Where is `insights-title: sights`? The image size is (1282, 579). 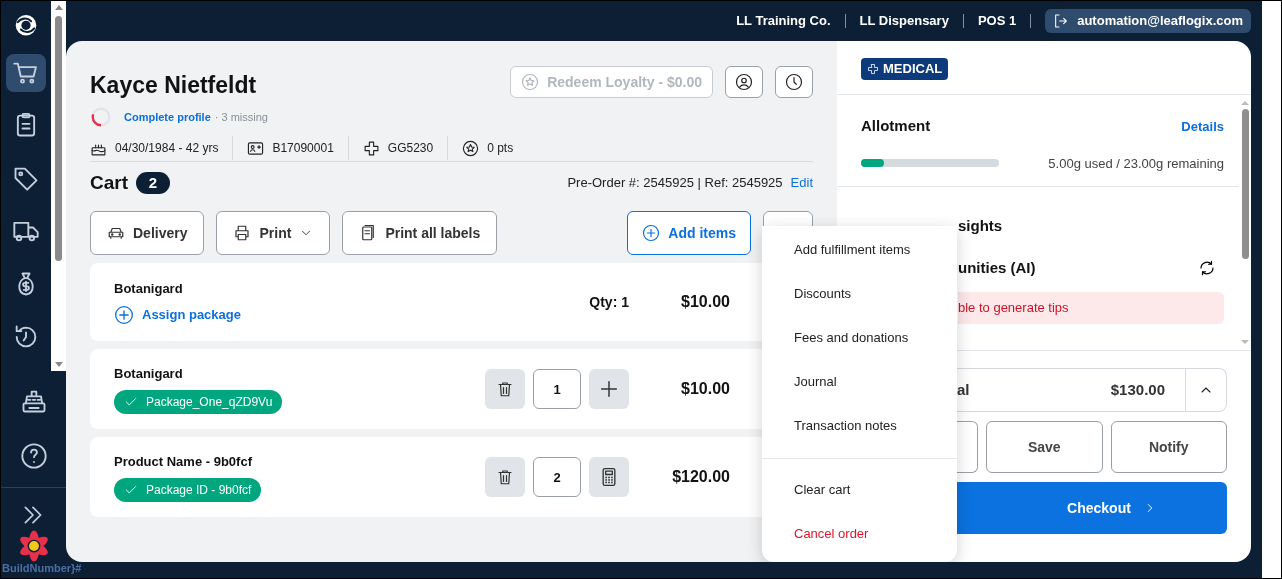
insights-title: sights is located at coordinates (981, 225).